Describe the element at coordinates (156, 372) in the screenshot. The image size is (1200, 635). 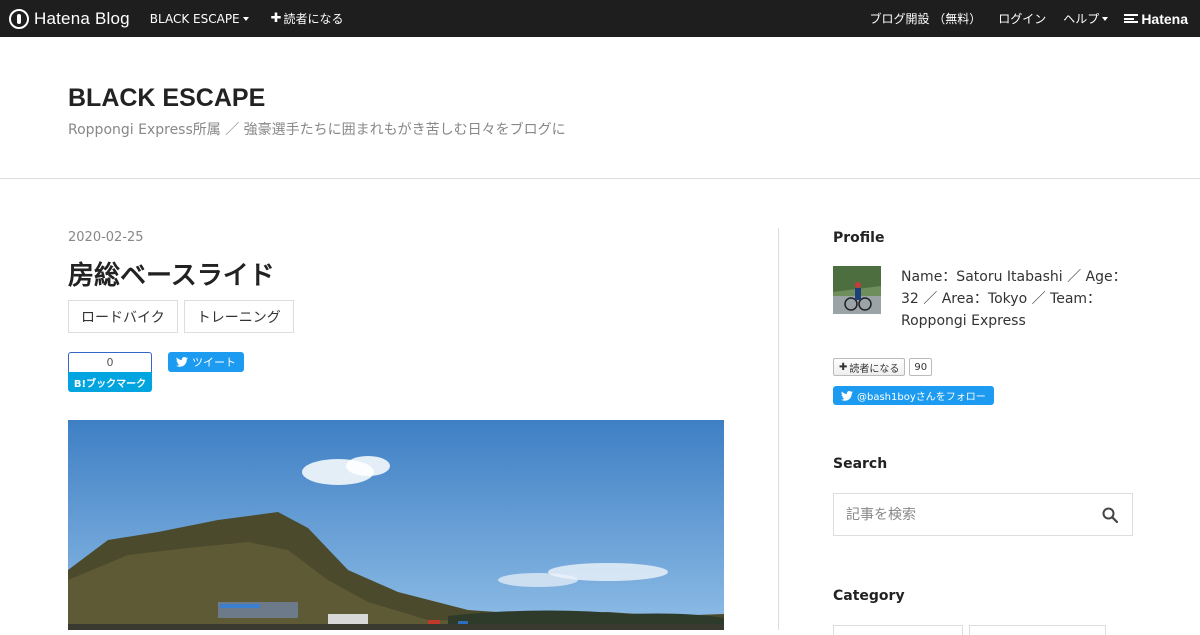
I see `share-buttons: 0 B!ブックマーク ツイート` at that location.